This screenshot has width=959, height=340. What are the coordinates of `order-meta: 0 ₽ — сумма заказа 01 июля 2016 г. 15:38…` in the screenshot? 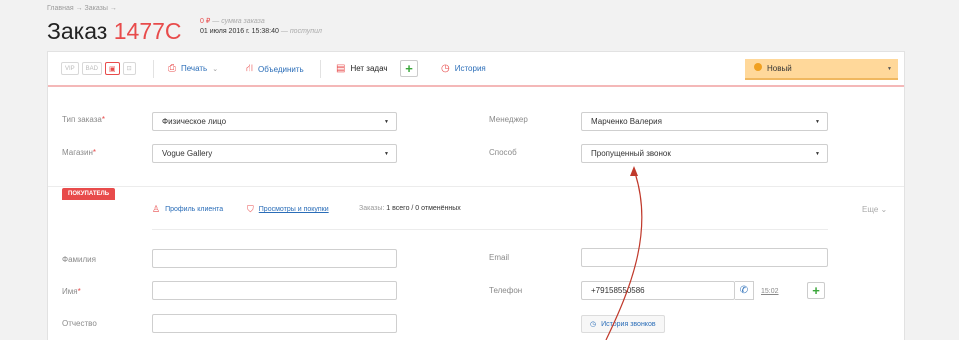 It's located at (261, 27).